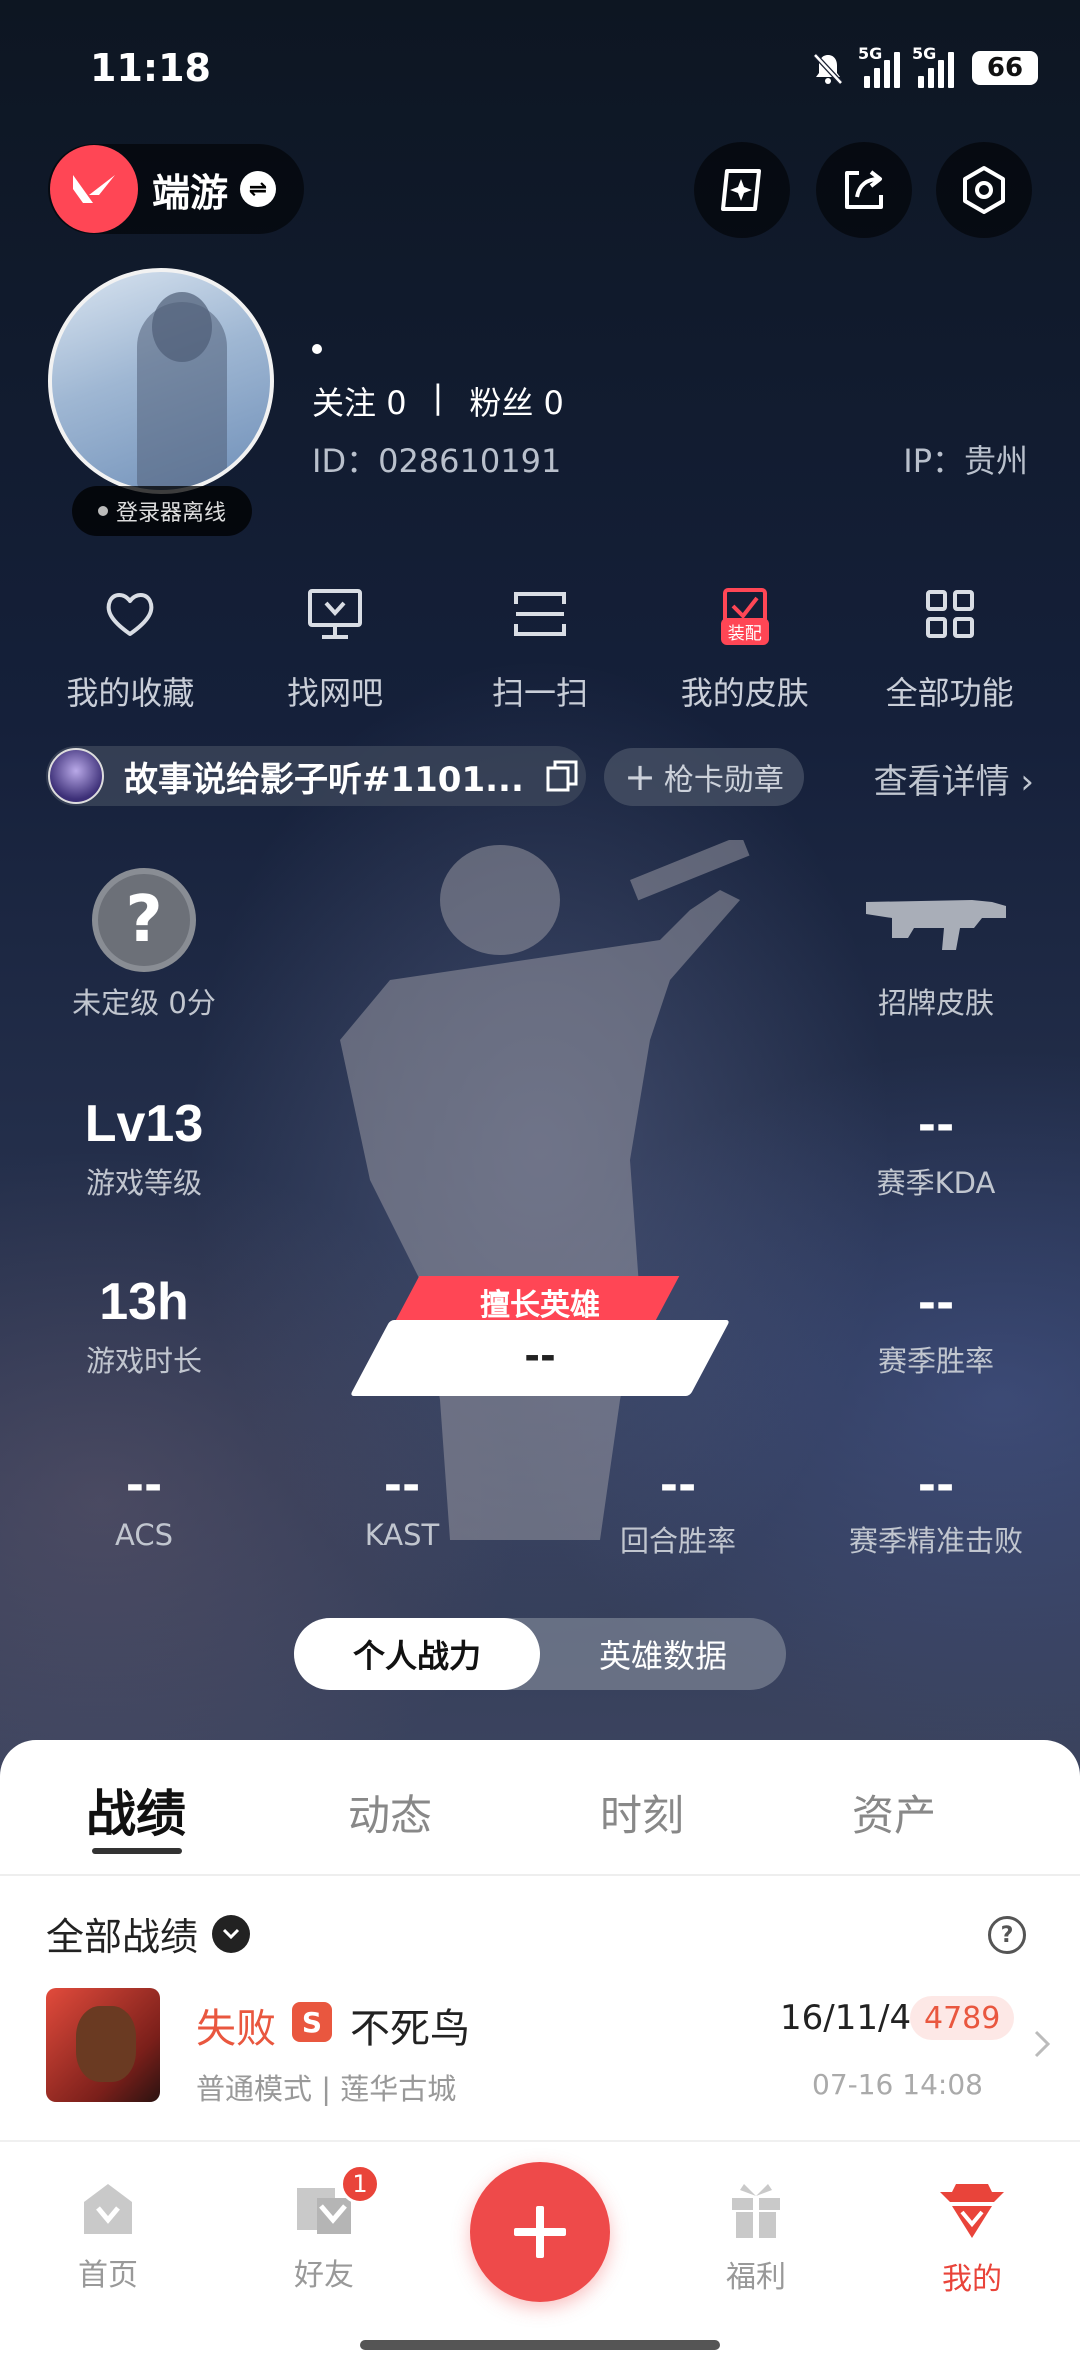  I want to click on nav-mine: 我的, so click(972, 2239).